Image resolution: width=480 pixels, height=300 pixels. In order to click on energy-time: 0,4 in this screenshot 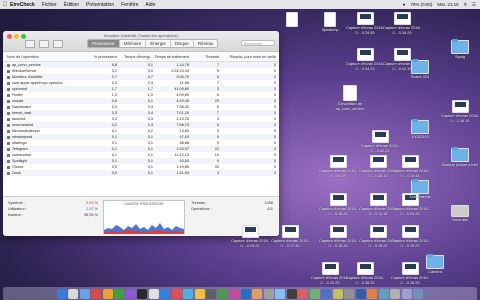, I will do `click(150, 113)`.